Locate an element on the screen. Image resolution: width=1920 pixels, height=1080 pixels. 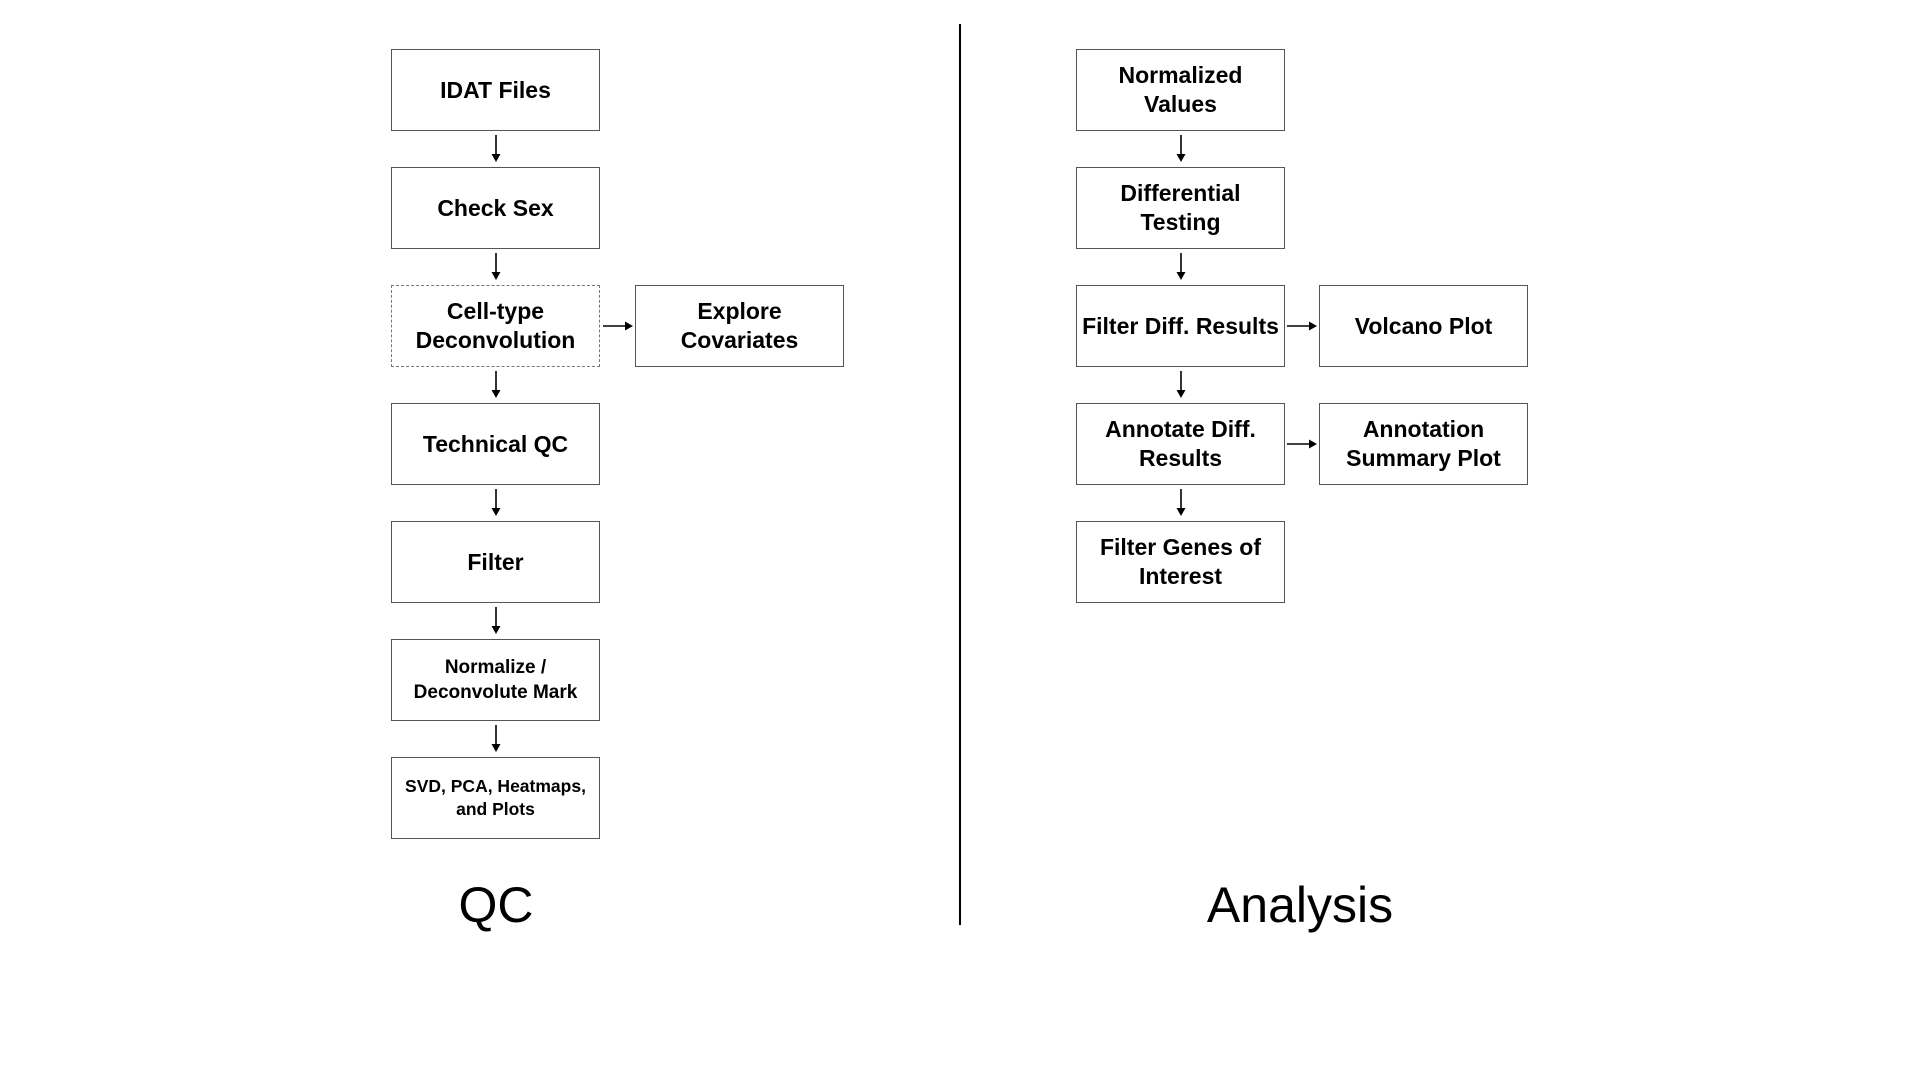
step-label: Technical QC is located at coordinates (495, 443).